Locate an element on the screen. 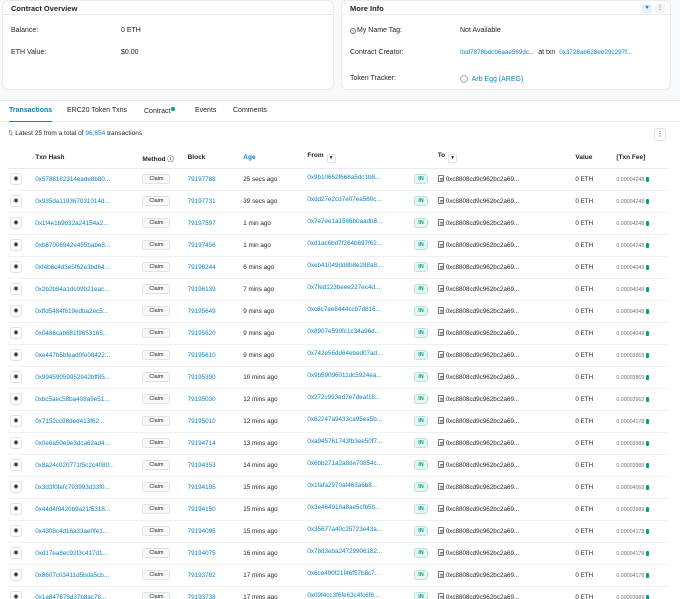  block-link: 79193738 is located at coordinates (202, 596).